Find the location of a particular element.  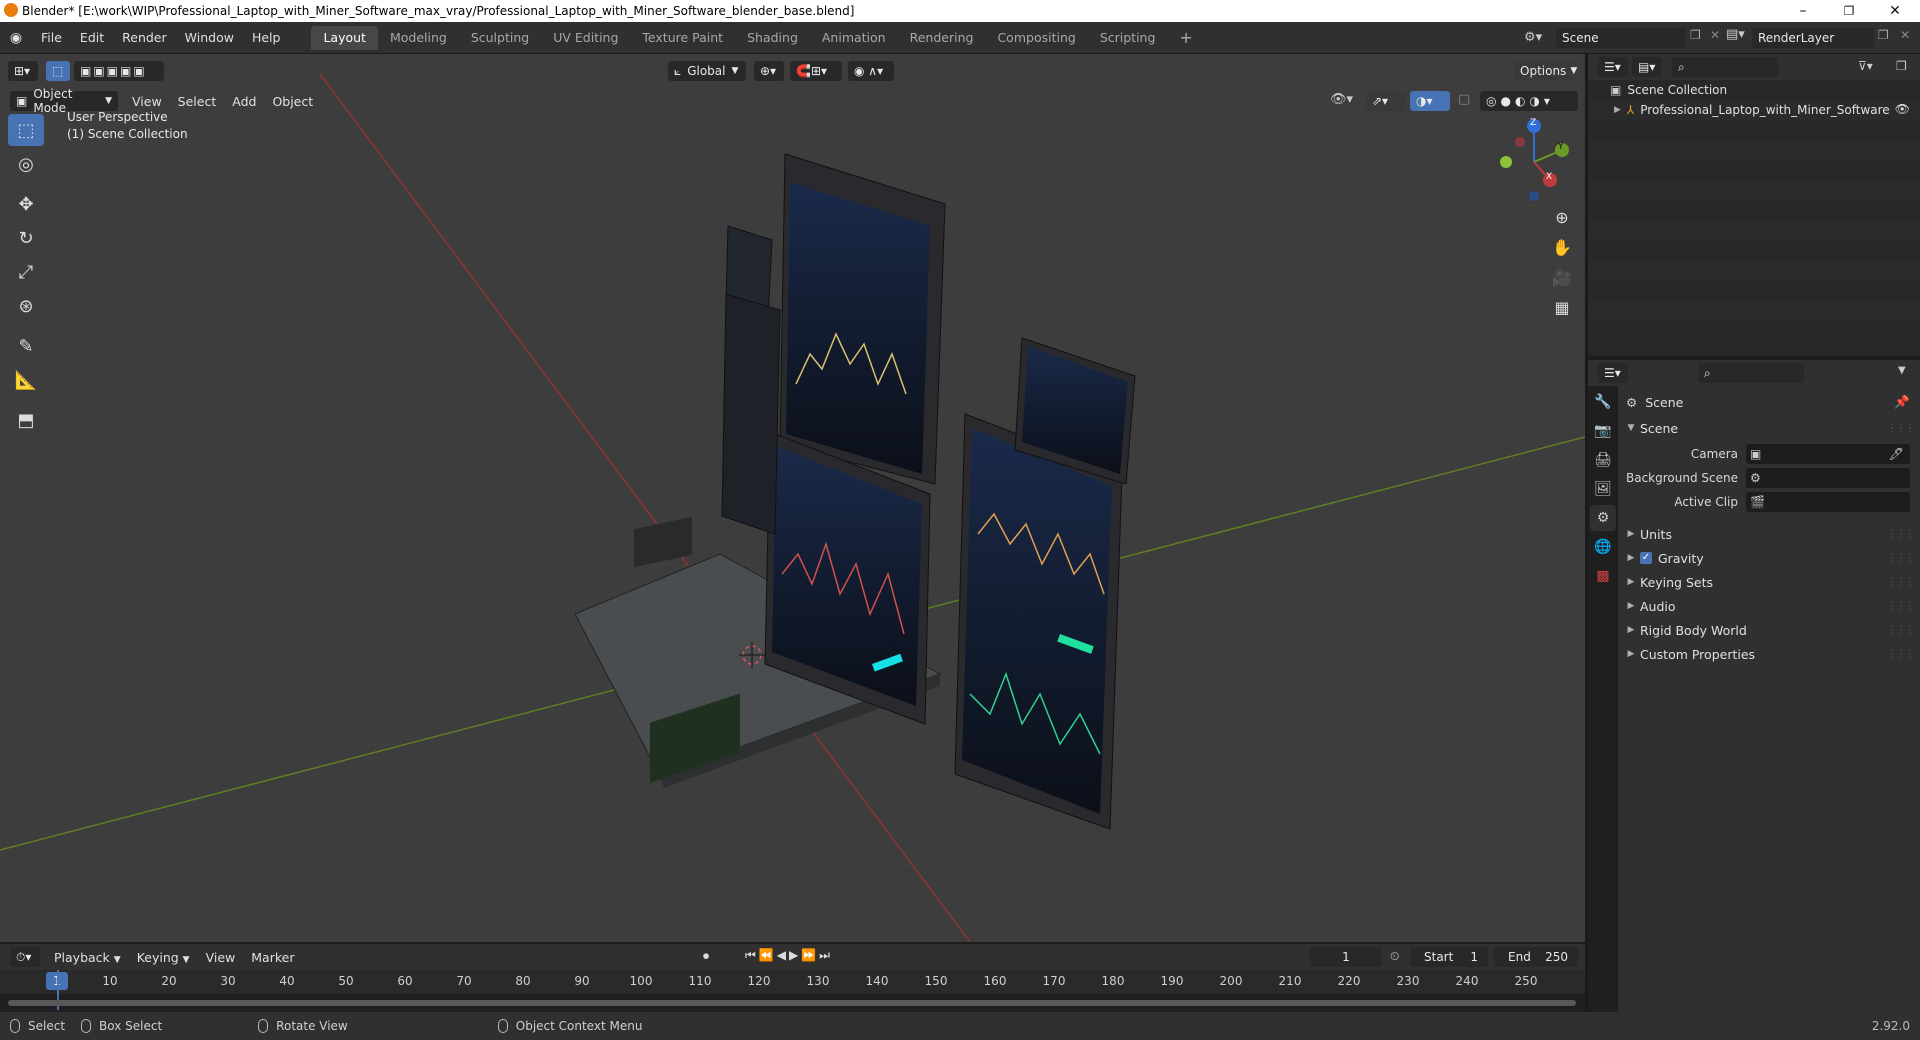

tab-animation: Animation is located at coordinates (854, 38).